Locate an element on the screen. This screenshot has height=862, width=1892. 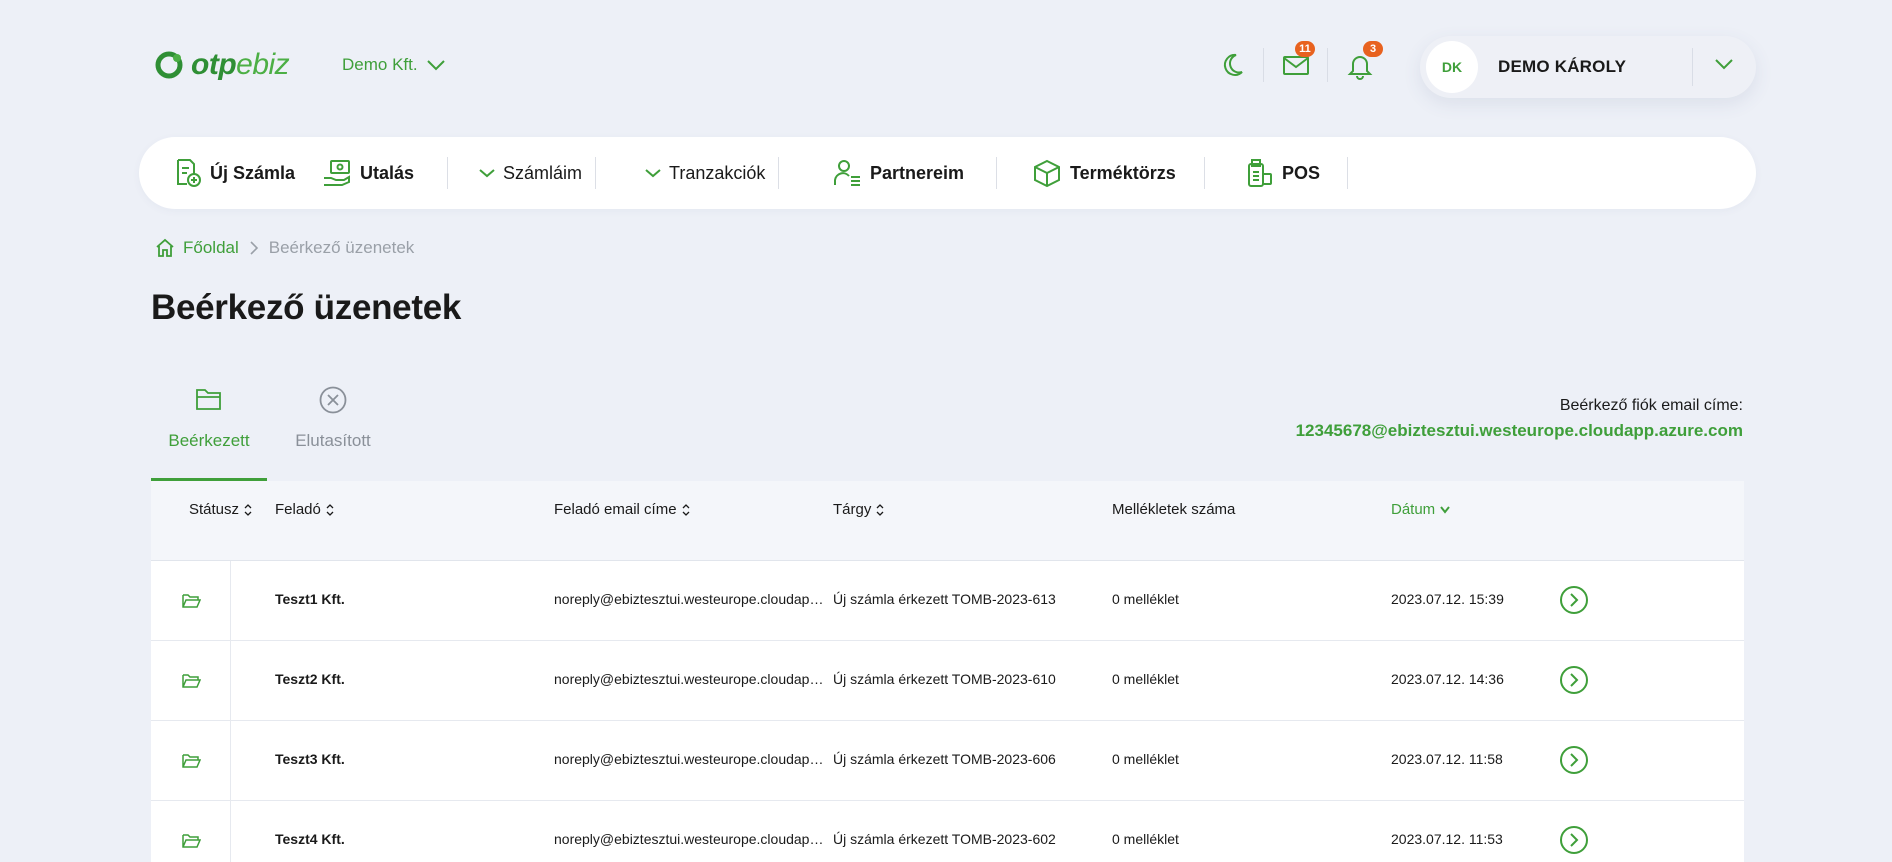
nav-partners: Partnereim is located at coordinates (898, 173).